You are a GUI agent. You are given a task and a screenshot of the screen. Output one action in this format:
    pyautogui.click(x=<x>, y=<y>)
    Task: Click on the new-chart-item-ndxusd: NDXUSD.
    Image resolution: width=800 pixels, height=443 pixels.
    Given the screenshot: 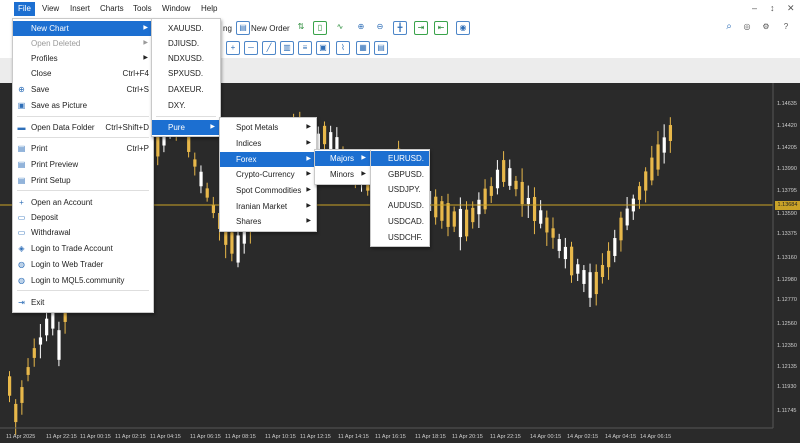 What is the action you would take?
    pyautogui.click(x=186, y=58)
    